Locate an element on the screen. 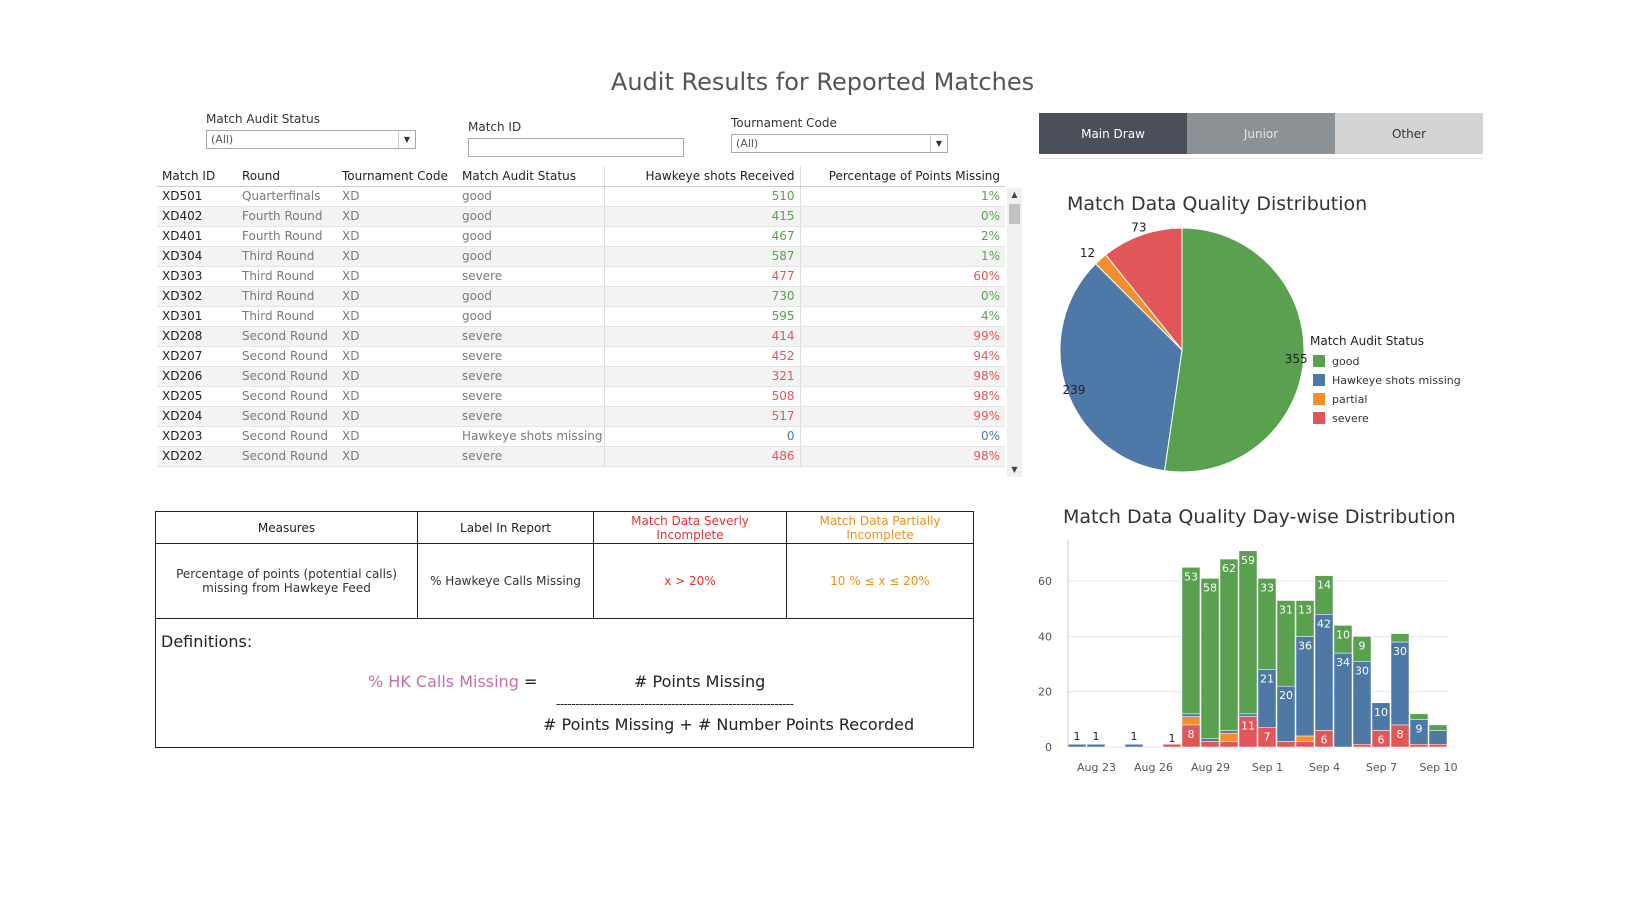 The image size is (1645, 901). table-row: XD206 Second Round XD severe 321 98% is located at coordinates (581, 376).